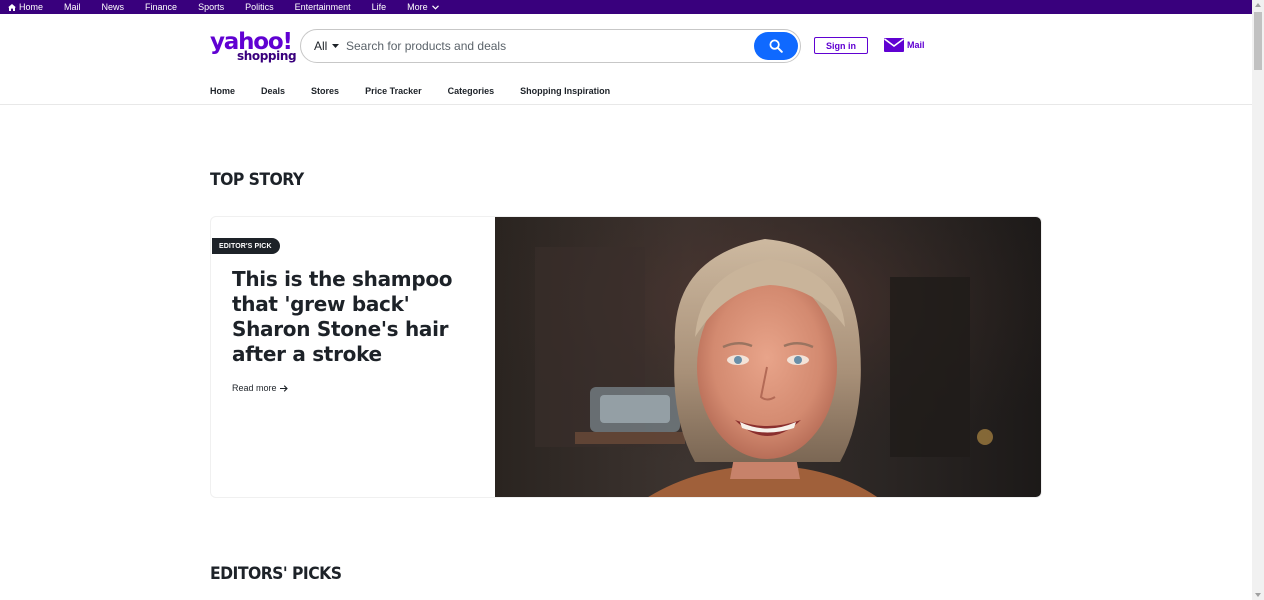 The image size is (1264, 600). I want to click on editors-picks-heading: EDITORS' PICKS, so click(276, 574).